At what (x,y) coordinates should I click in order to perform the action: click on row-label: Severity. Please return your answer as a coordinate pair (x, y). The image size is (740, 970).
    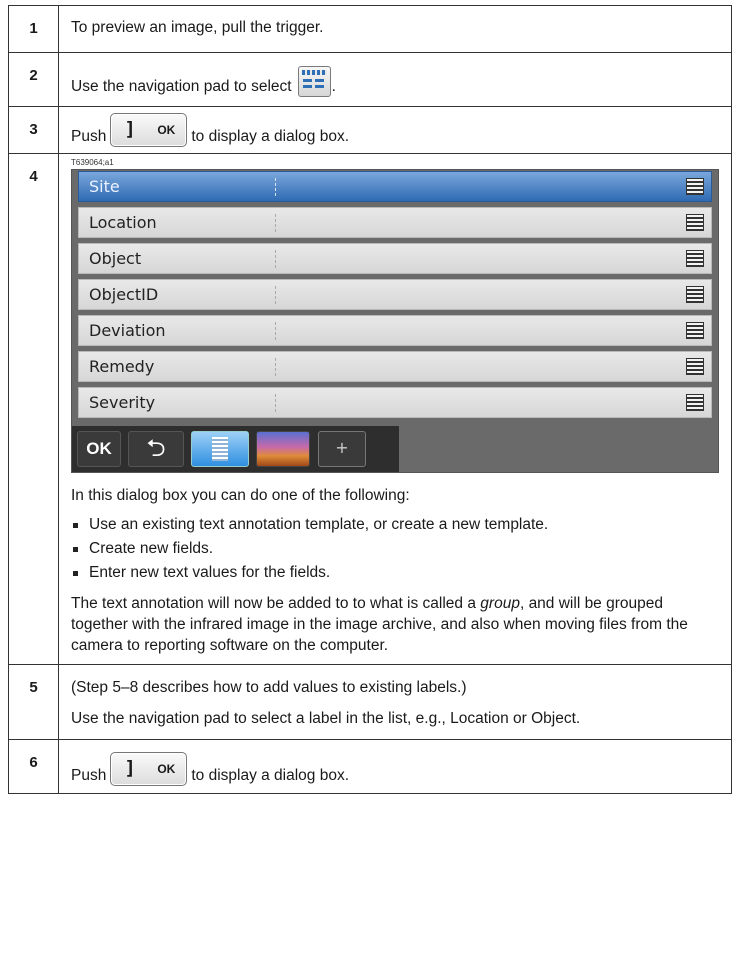
    Looking at the image, I should click on (122, 402).